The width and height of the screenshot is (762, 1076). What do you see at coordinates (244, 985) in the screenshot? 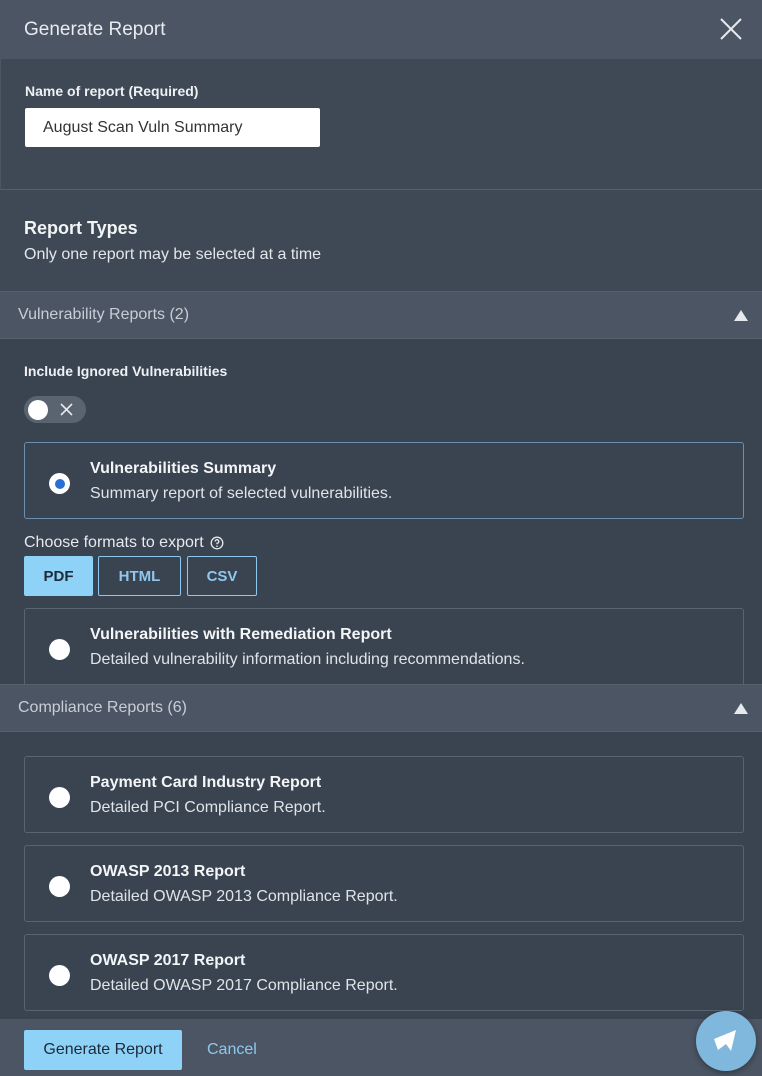
I see `report-card-description: Detailed OWASP 2017 Compliance Report.` at bounding box center [244, 985].